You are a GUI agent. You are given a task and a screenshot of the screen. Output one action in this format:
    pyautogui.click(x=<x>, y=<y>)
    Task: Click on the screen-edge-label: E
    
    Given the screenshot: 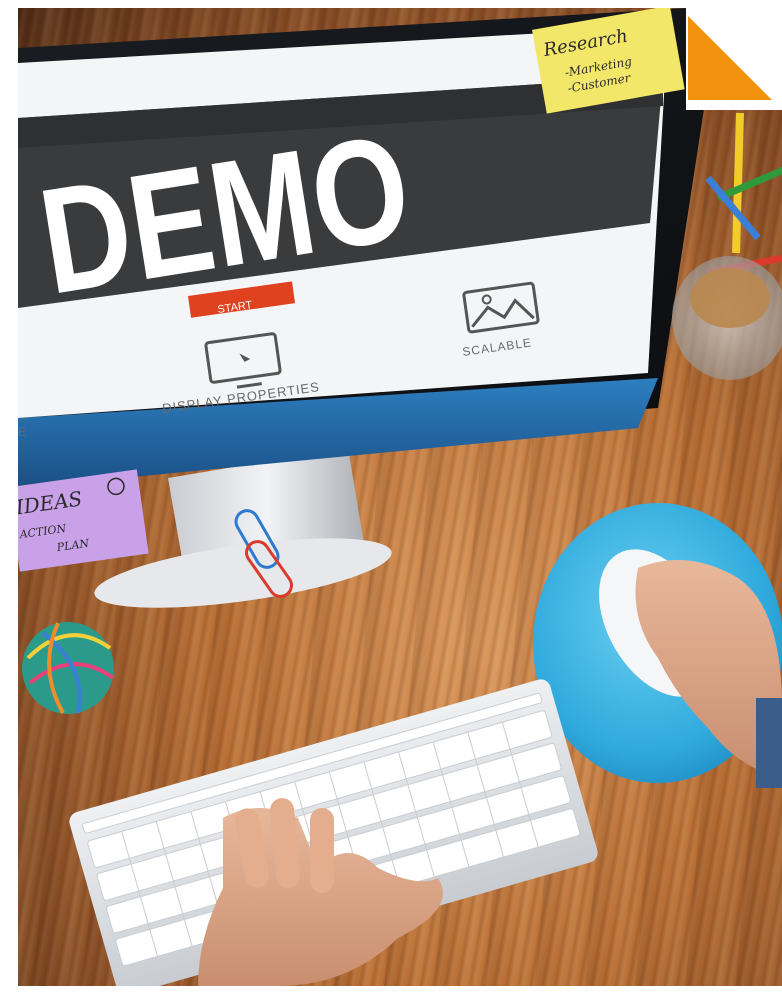 What is the action you would take?
    pyautogui.click(x=22, y=432)
    